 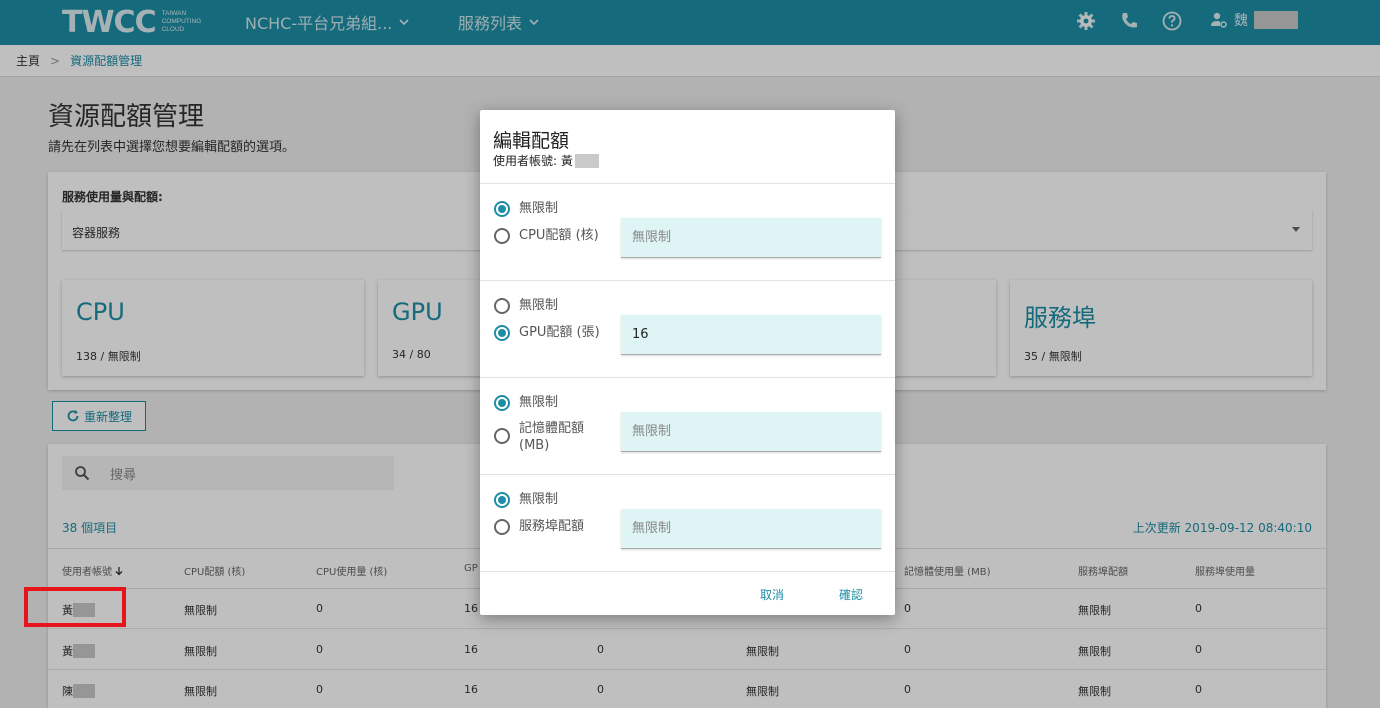 What do you see at coordinates (526, 499) in the screenshot?
I see `port-unlimited-radio: 無限制` at bounding box center [526, 499].